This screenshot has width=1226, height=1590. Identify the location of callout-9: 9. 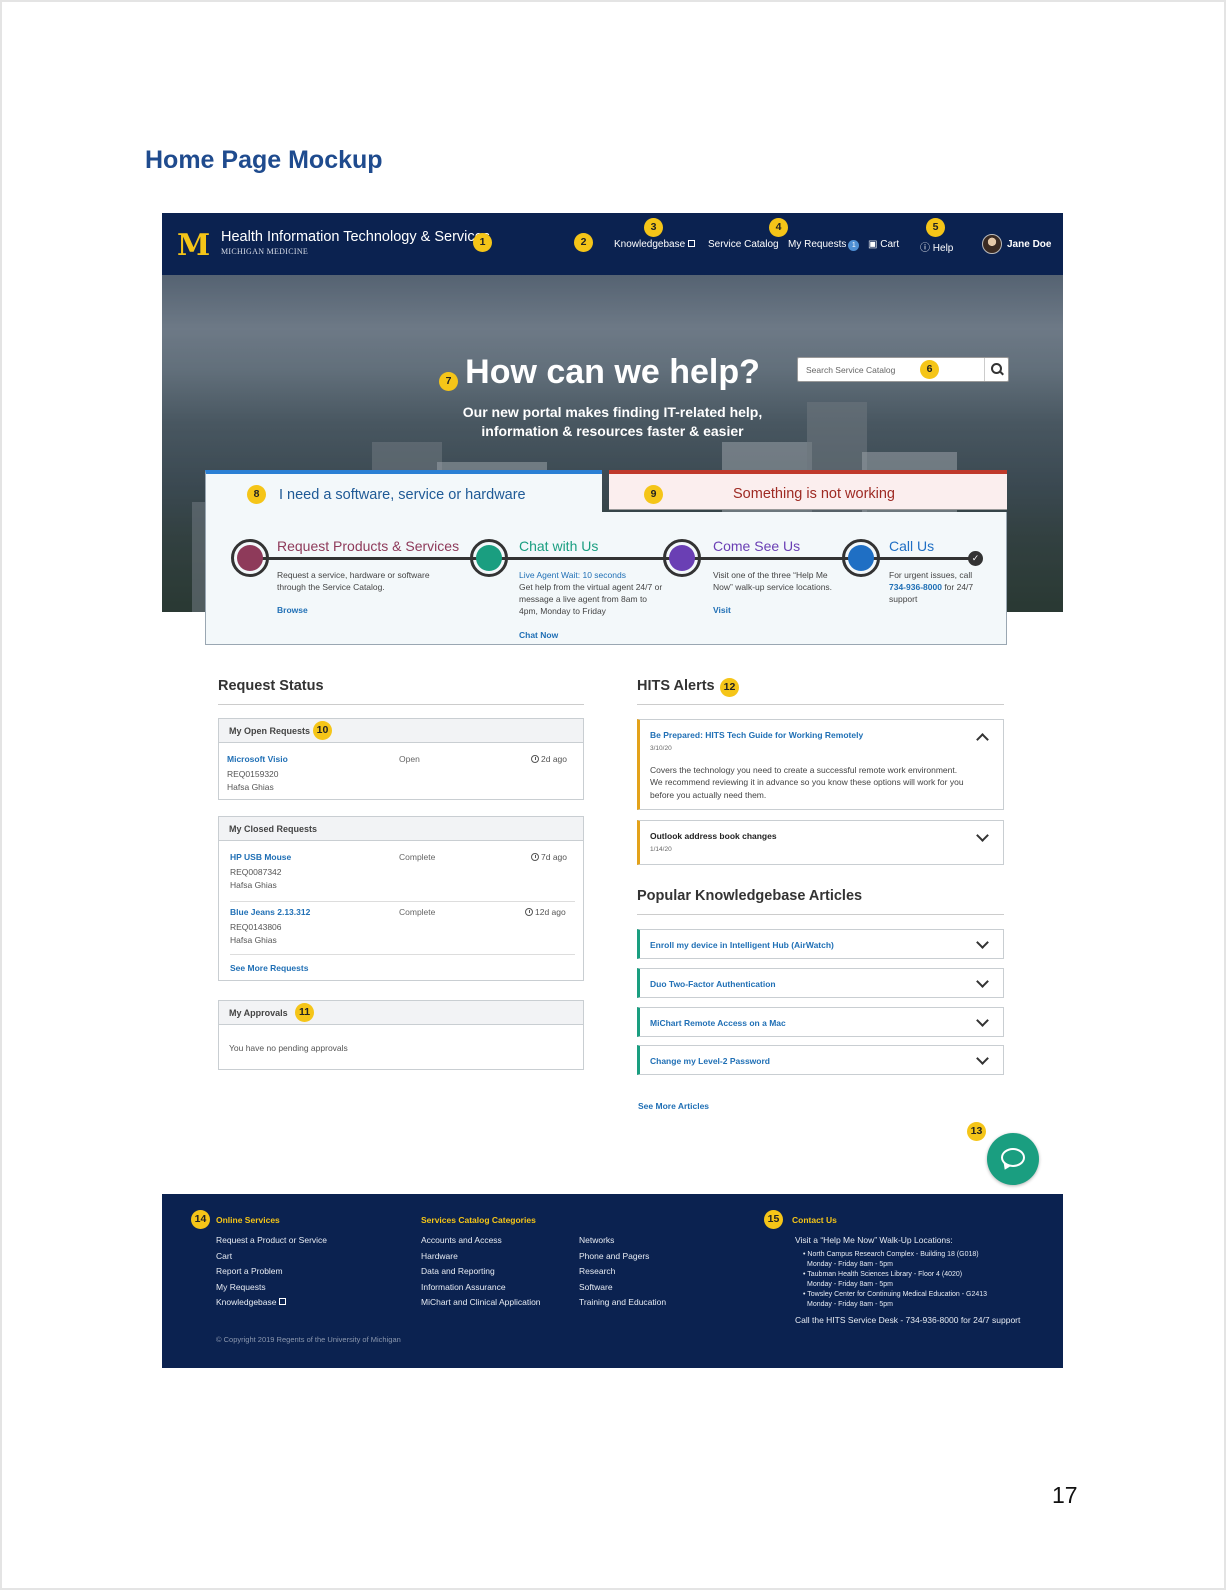
(653, 494).